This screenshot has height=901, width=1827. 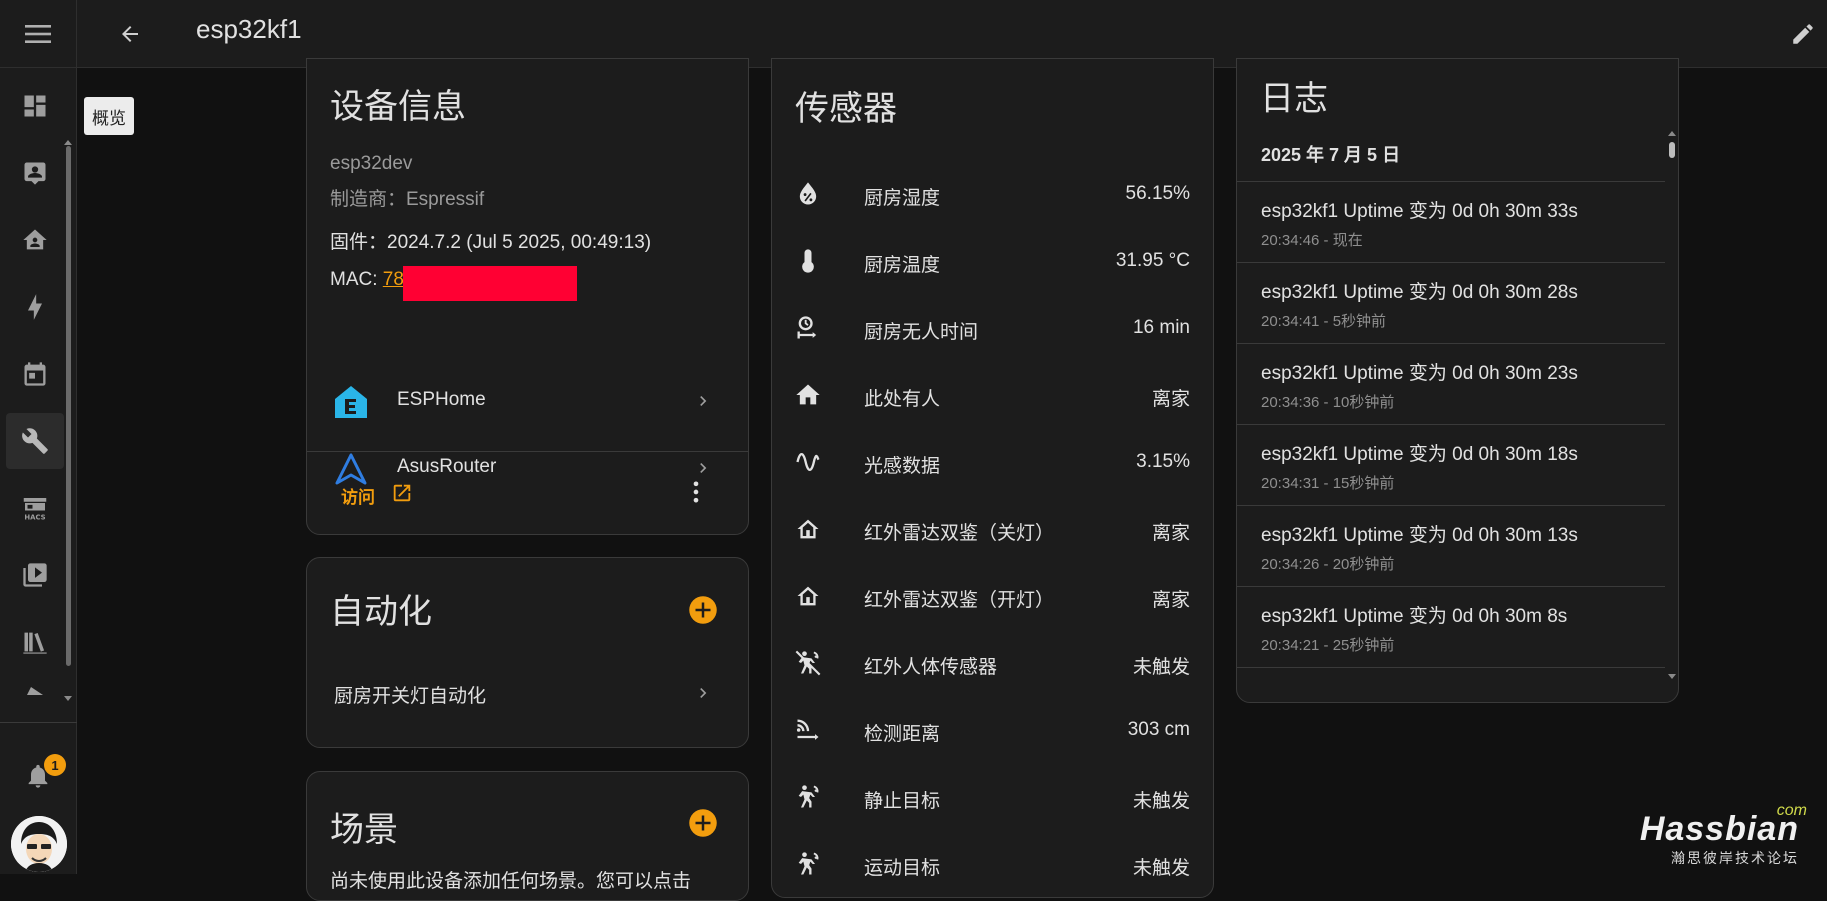 I want to click on sensor-row: 此处有人 离家, so click(x=992, y=395).